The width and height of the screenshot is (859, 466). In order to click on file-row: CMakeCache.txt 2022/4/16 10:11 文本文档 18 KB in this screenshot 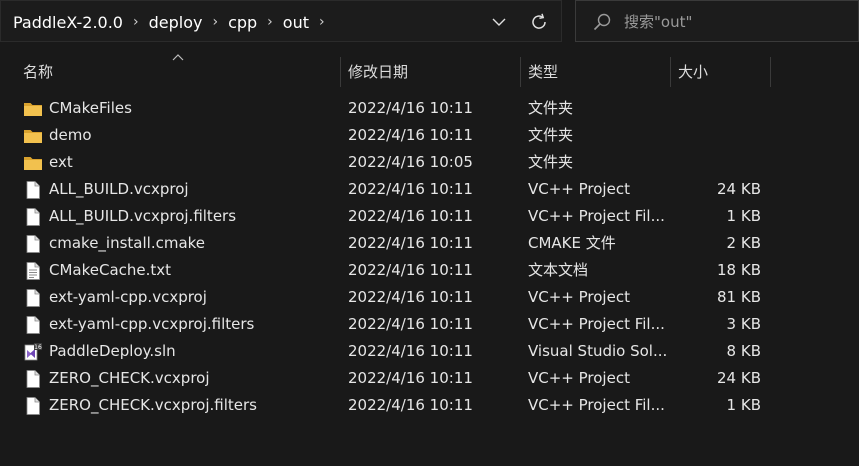, I will do `click(400, 270)`.